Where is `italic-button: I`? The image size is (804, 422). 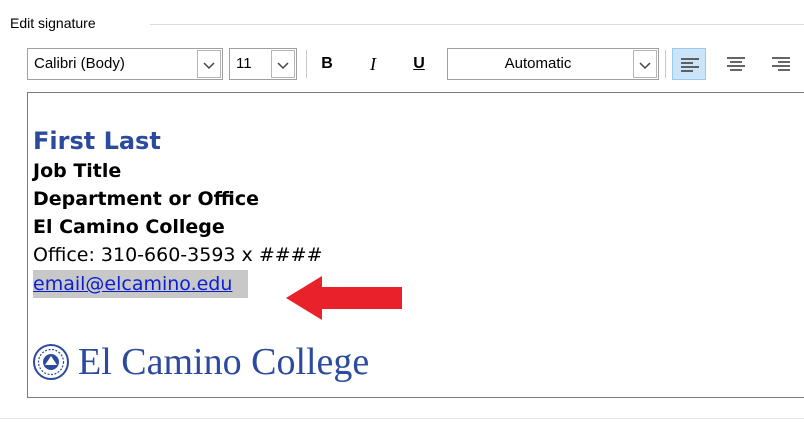
italic-button: I is located at coordinates (373, 64).